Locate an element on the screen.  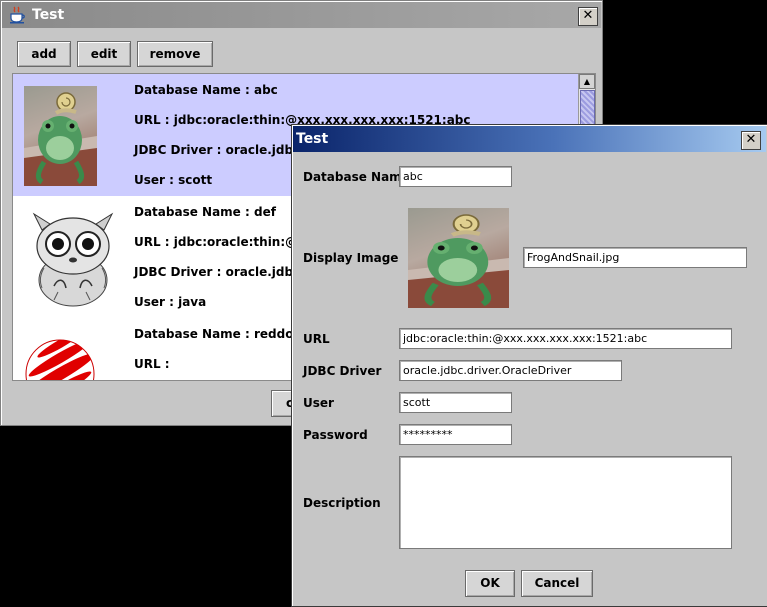
add-button: add is located at coordinates (44, 54).